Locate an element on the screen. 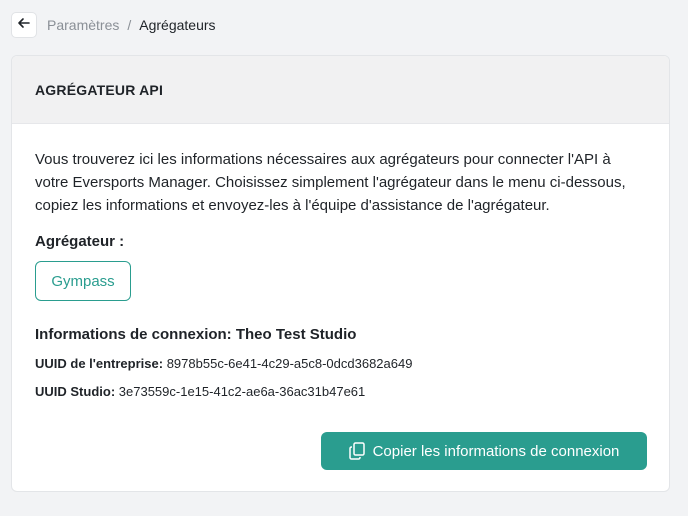  back-button is located at coordinates (24, 25).